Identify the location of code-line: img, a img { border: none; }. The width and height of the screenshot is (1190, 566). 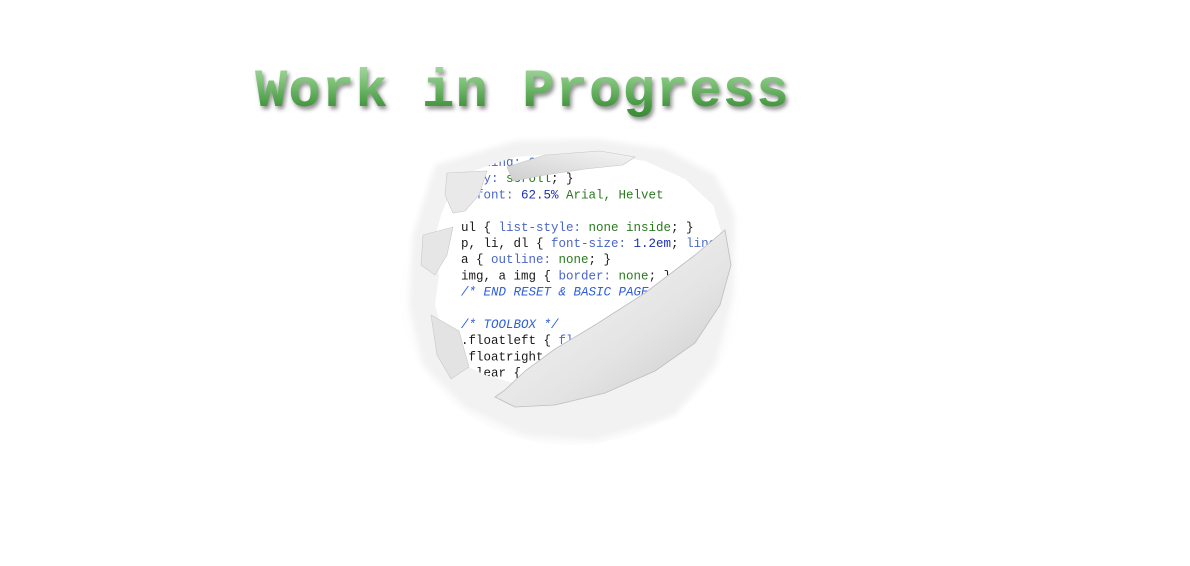
(566, 276).